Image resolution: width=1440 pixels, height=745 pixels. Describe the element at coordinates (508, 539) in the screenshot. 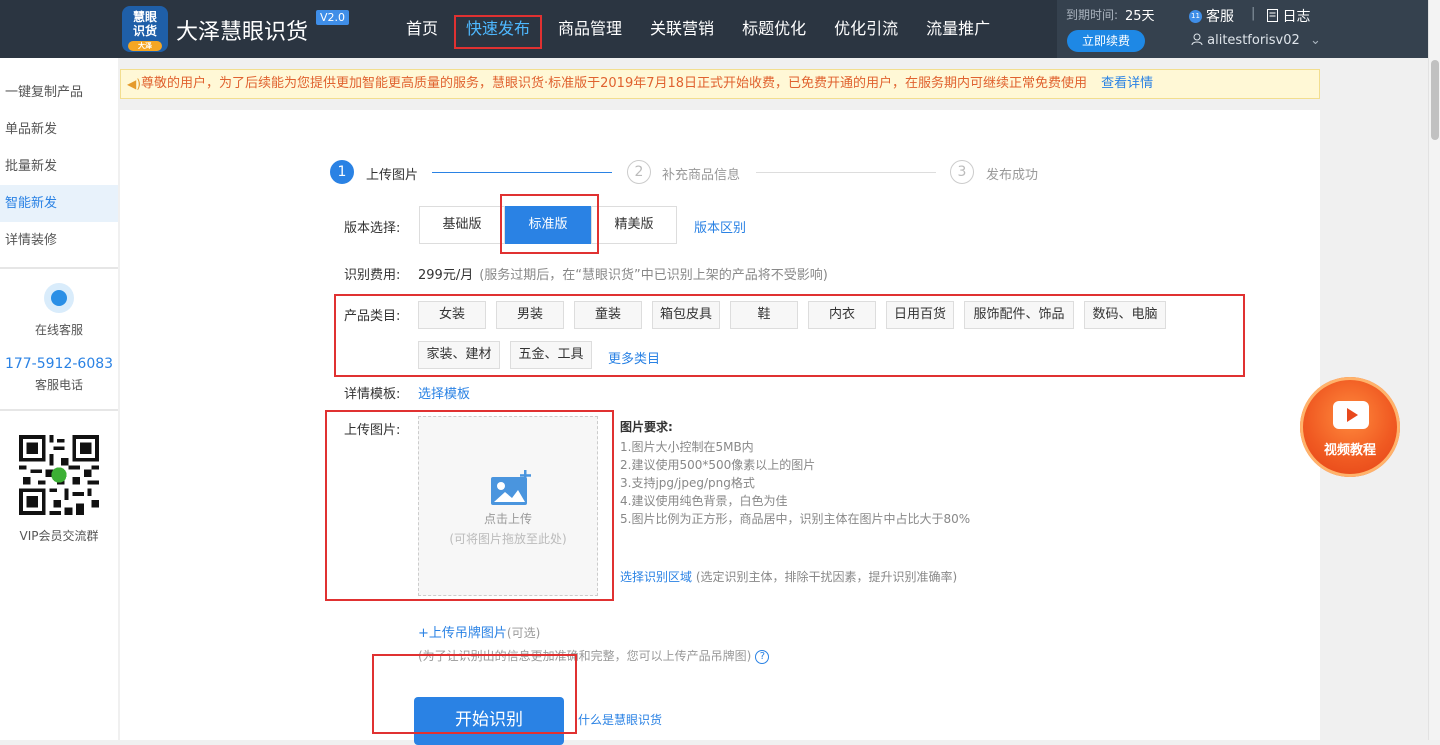

I see `upload-drag-text: (可将图片拖放至此处)` at that location.